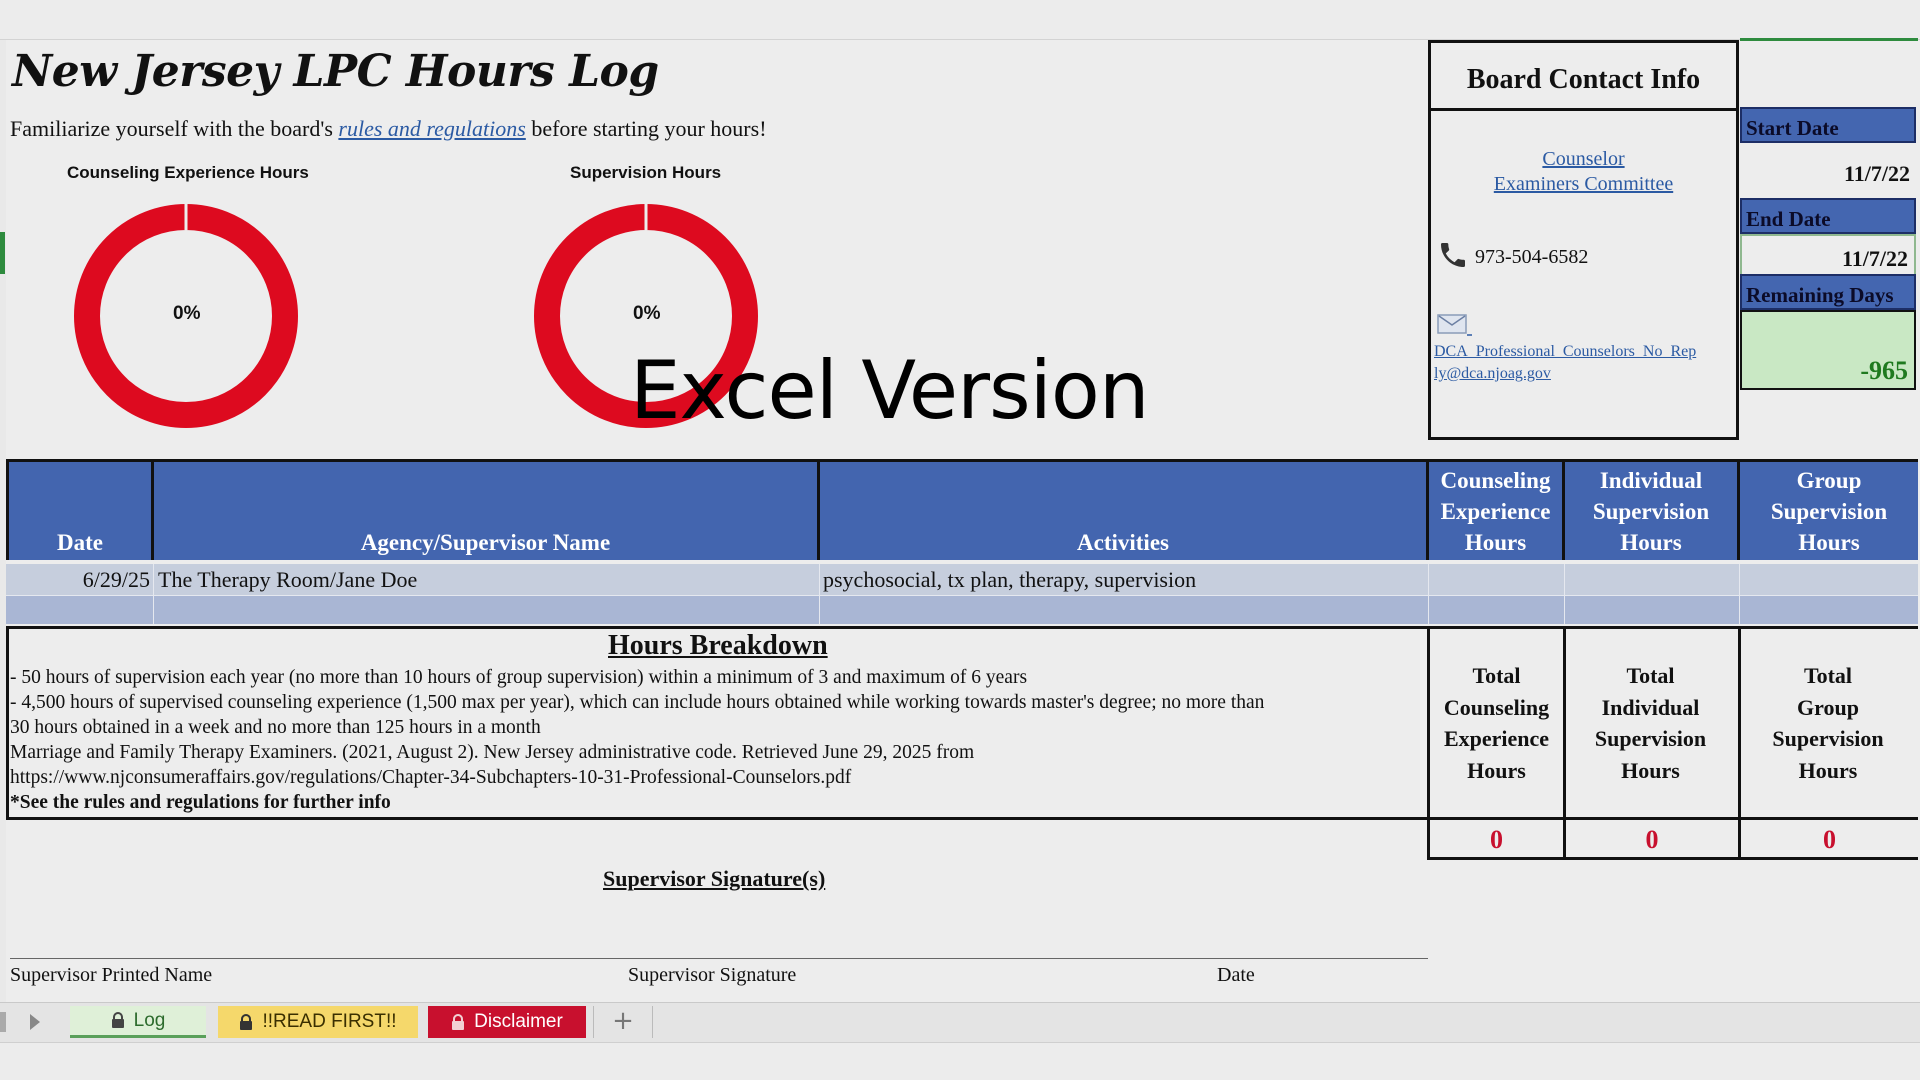  I want to click on phone-icon, so click(1453, 255).